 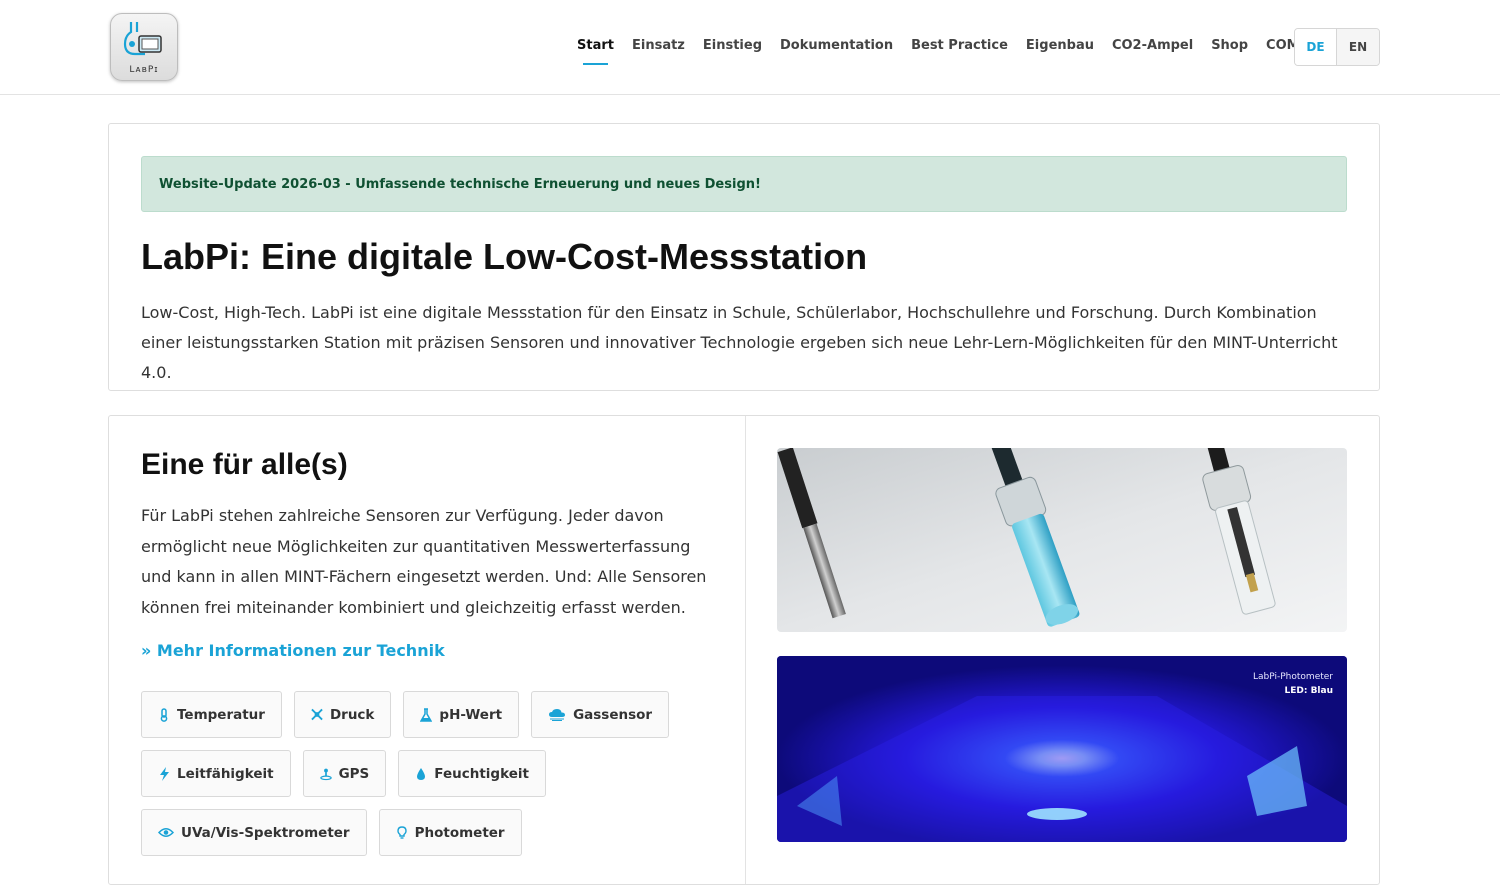 I want to click on tag-label: Druck, so click(x=352, y=714).